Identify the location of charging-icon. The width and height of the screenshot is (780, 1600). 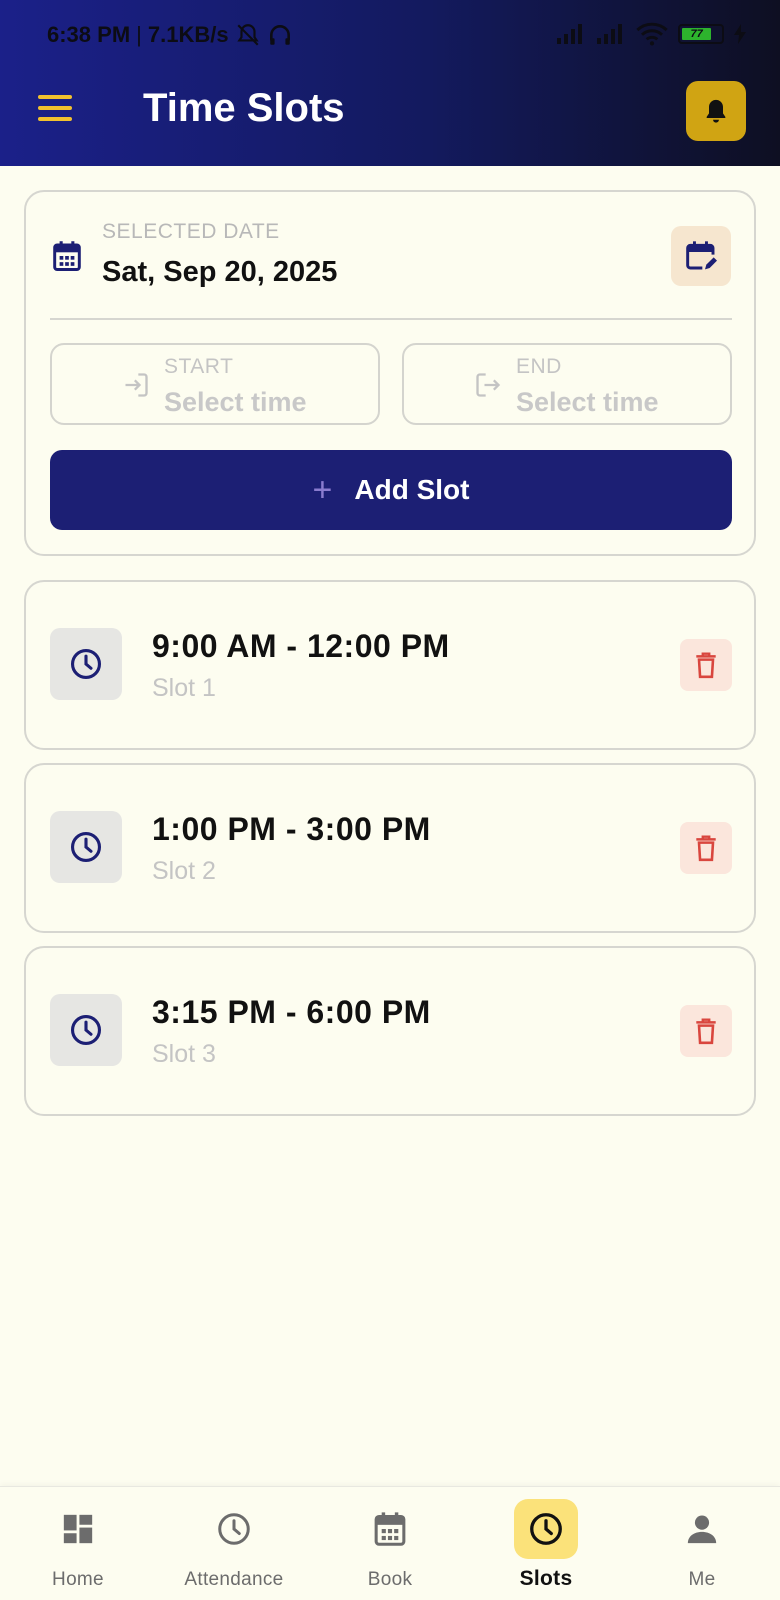
(740, 34).